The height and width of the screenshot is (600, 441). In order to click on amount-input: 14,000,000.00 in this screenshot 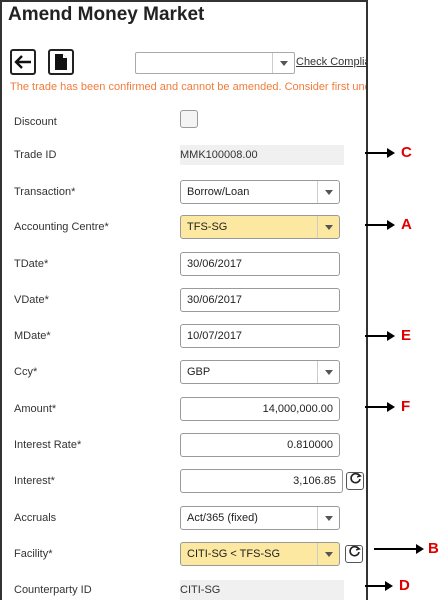, I will do `click(260, 409)`.